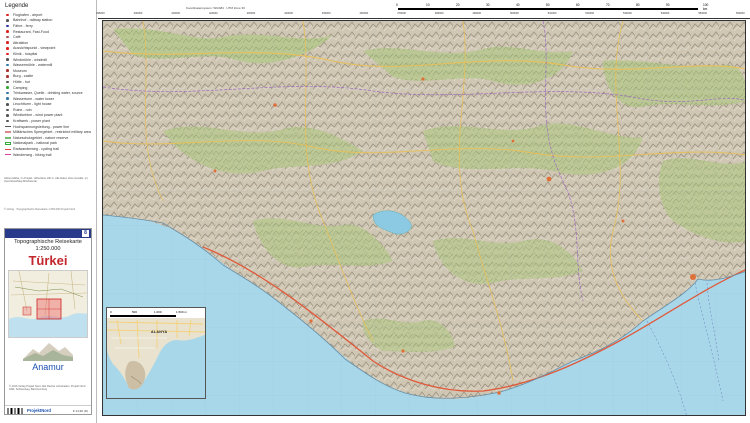 The width and height of the screenshot is (750, 423). I want to click on cover-header-bar: 8, so click(48, 233).